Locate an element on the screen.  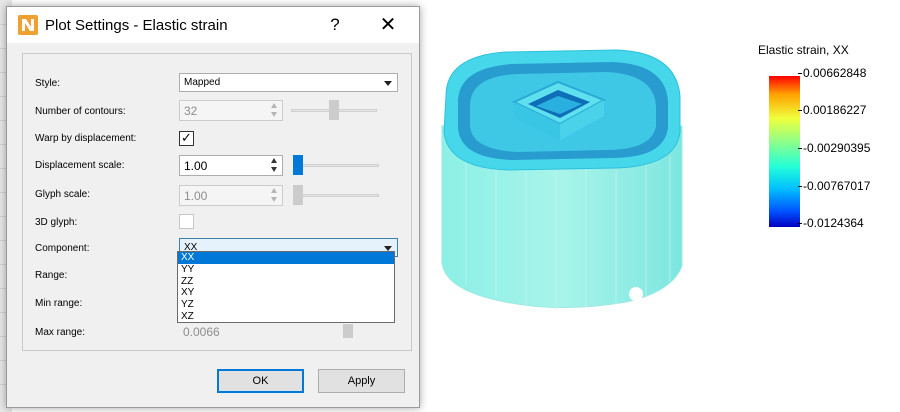
component-option: YY is located at coordinates (286, 270).